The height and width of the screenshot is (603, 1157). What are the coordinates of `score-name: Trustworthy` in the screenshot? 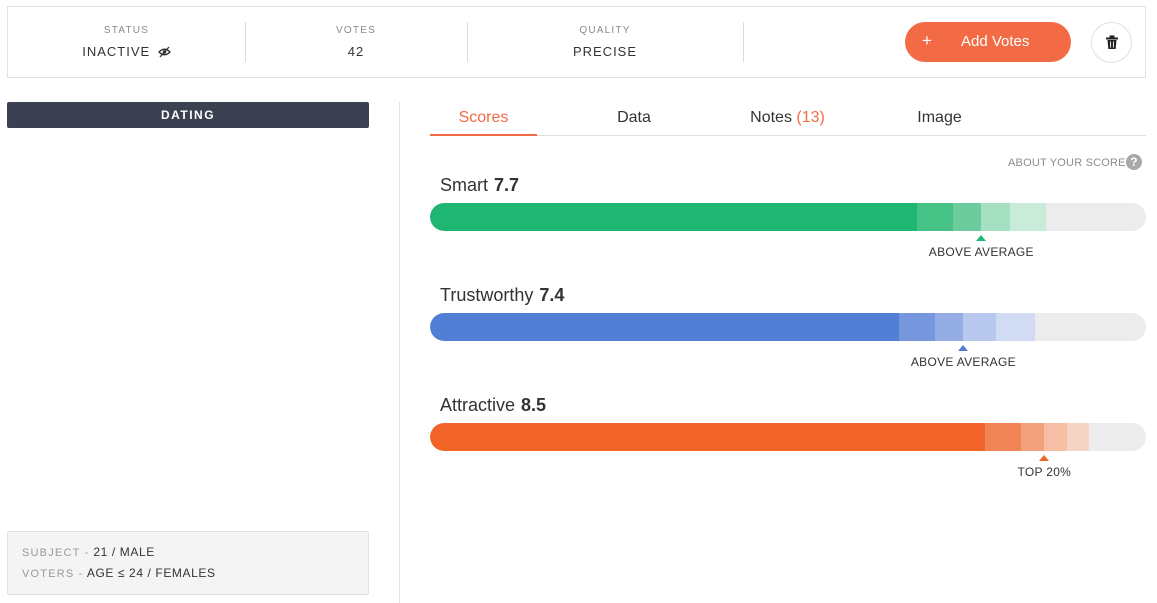 It's located at (487, 295).